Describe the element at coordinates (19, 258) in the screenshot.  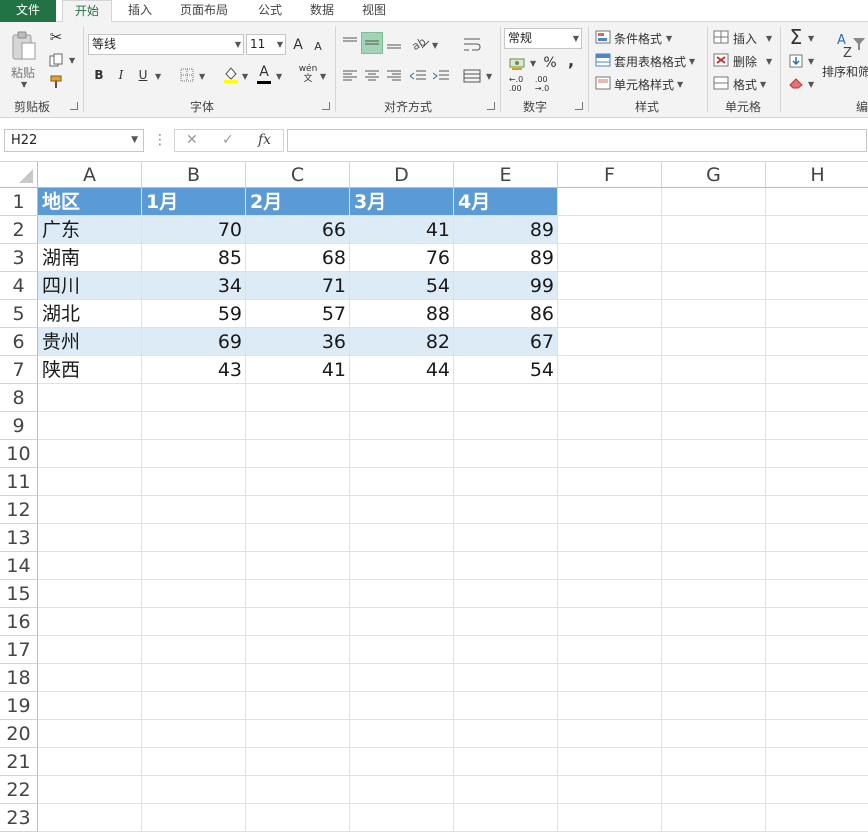
I see `row-header: 3` at that location.